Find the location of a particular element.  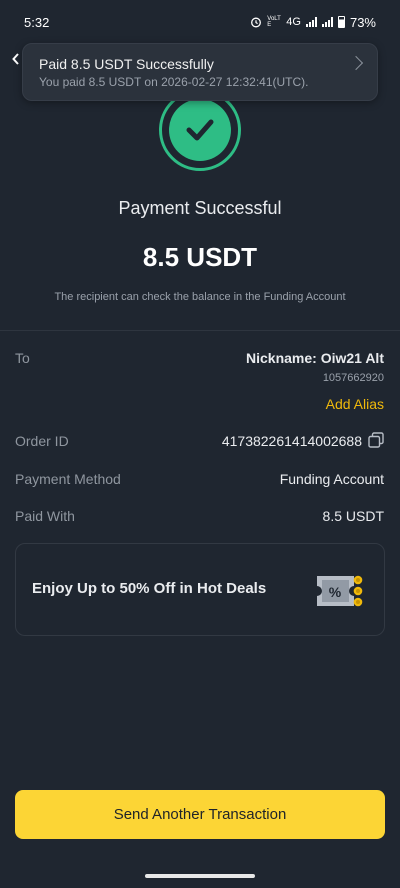

success-circle is located at coordinates (200, 131).